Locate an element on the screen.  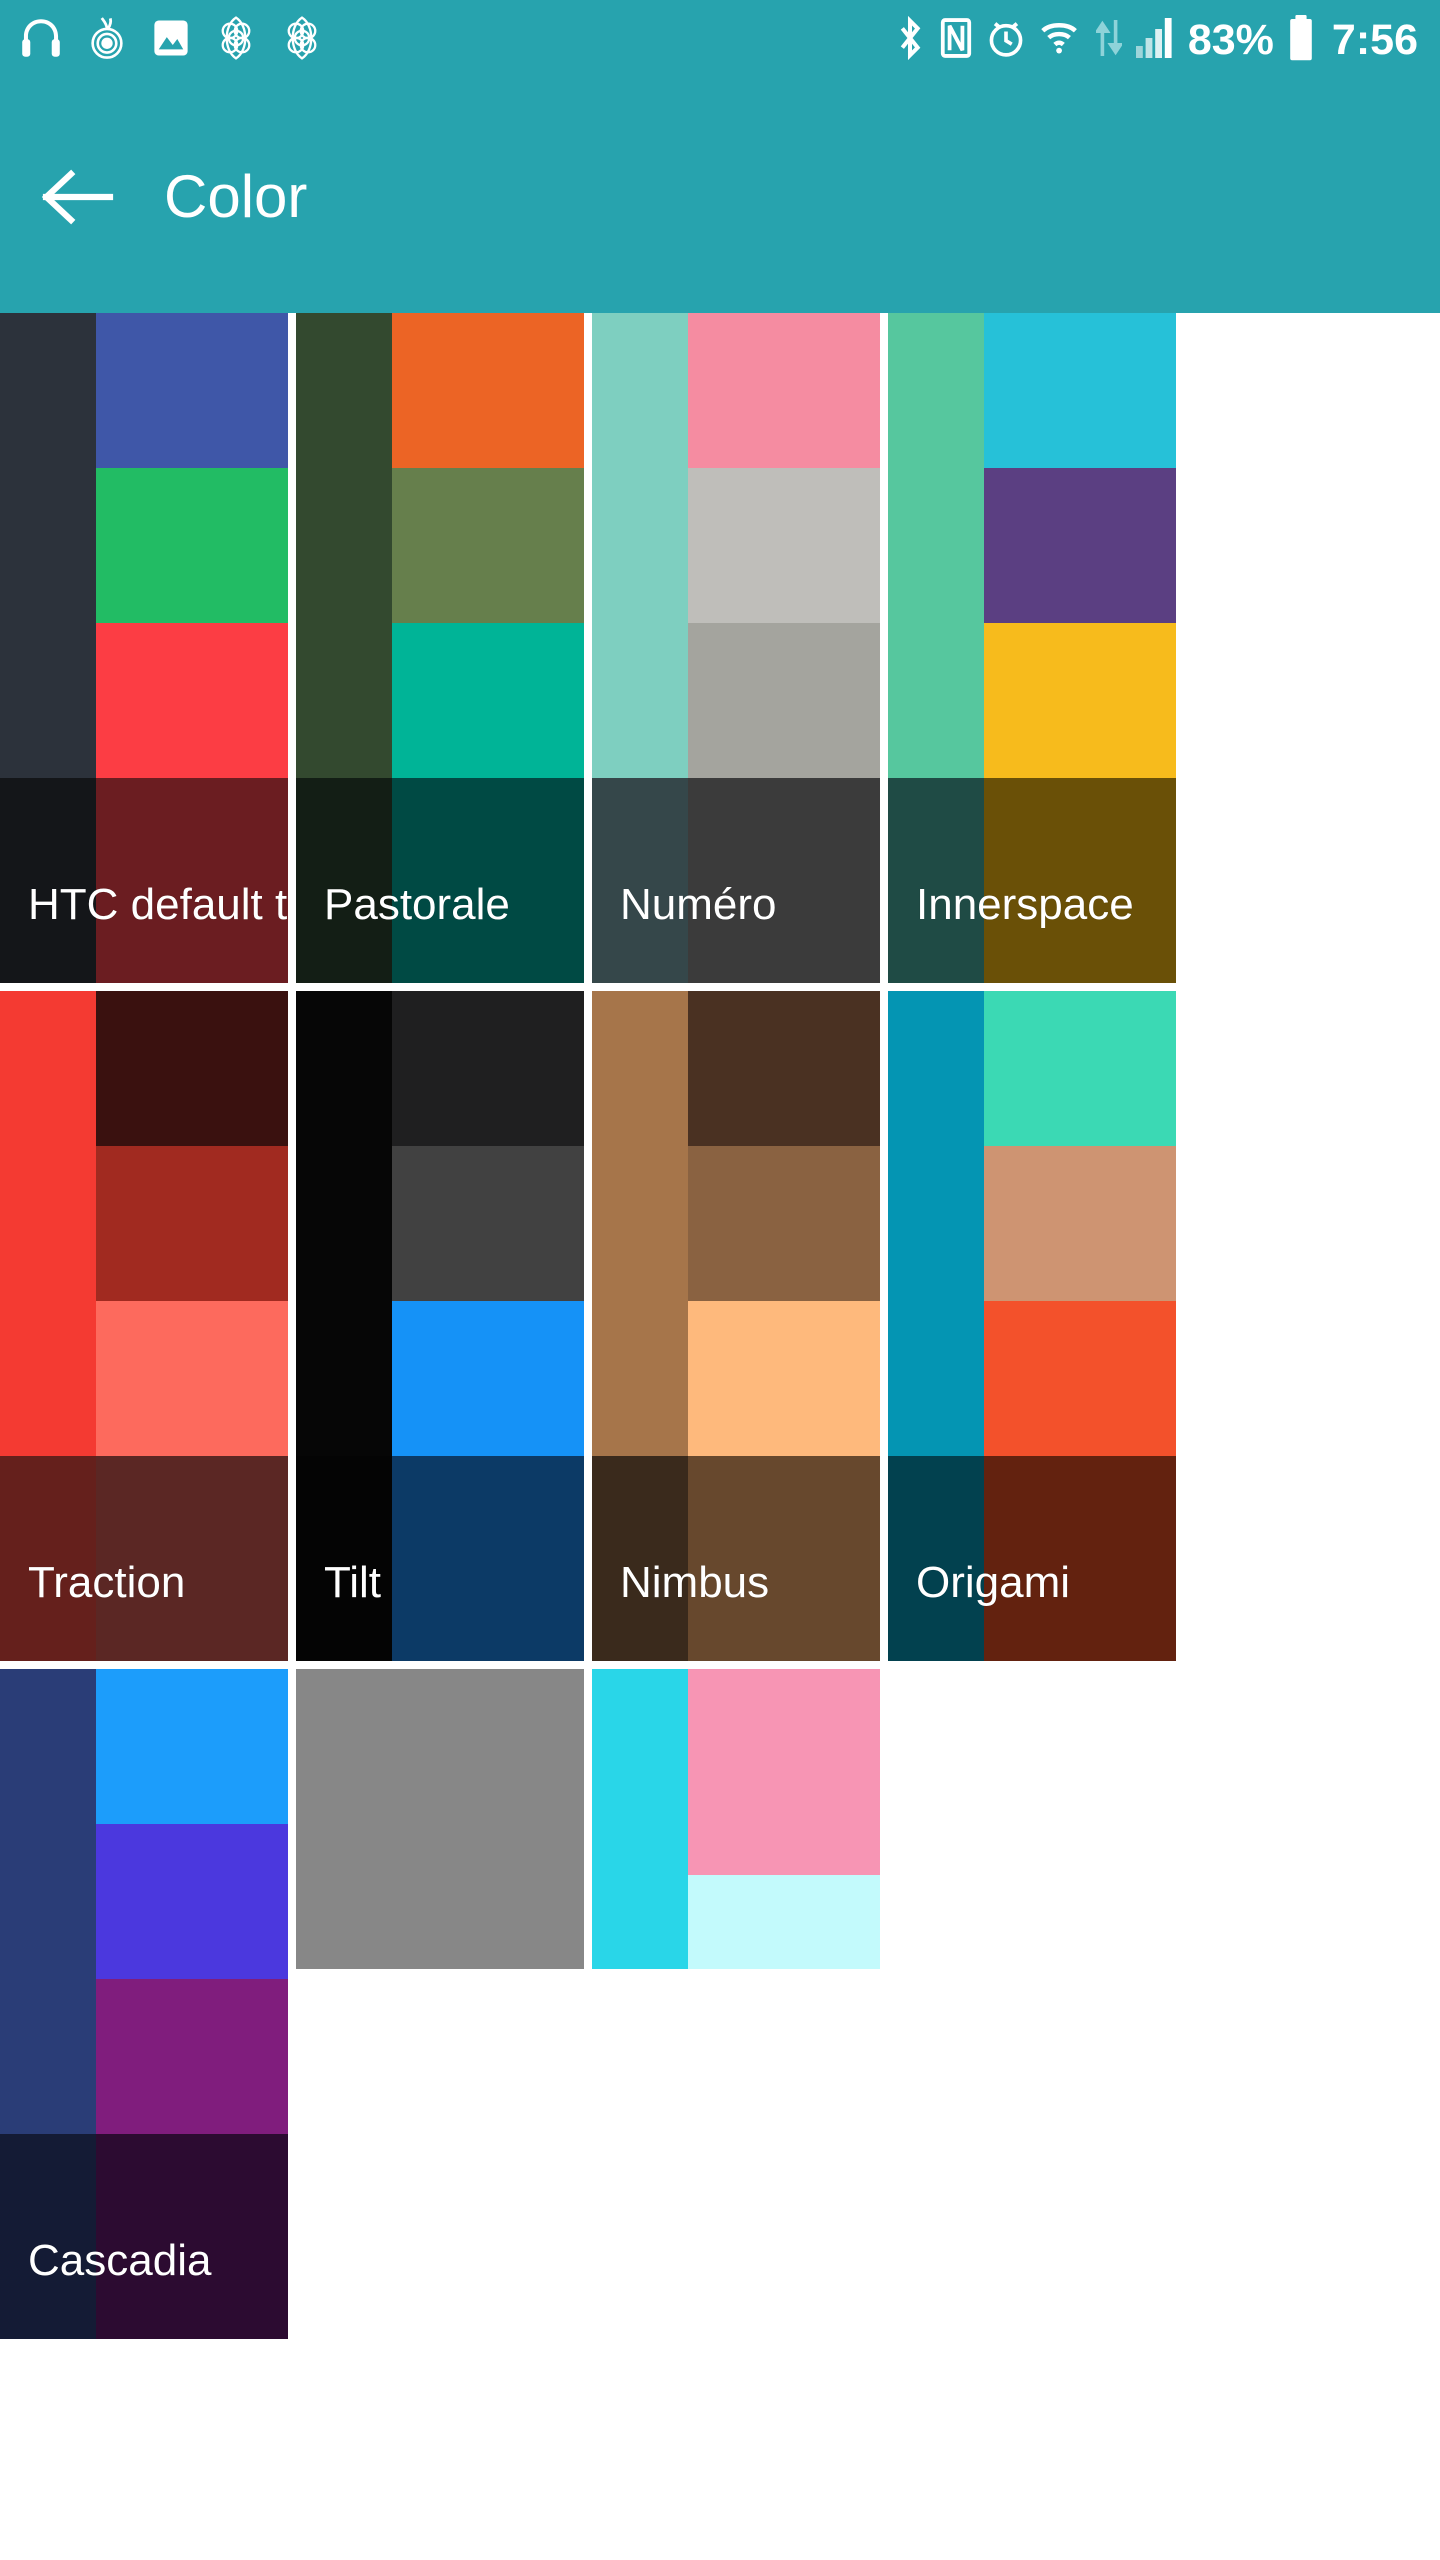
theme-label-bar: Tilt is located at coordinates (440, 1558).